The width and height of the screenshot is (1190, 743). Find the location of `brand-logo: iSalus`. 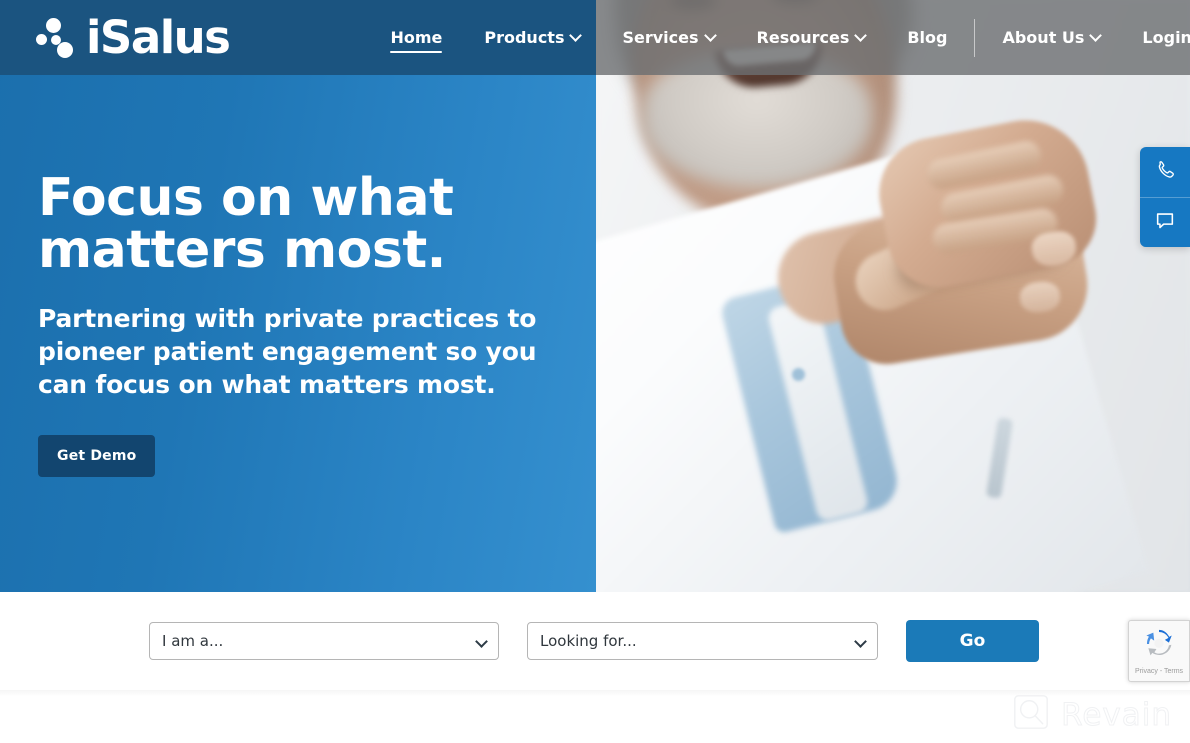

brand-logo: iSalus is located at coordinates (133, 37).